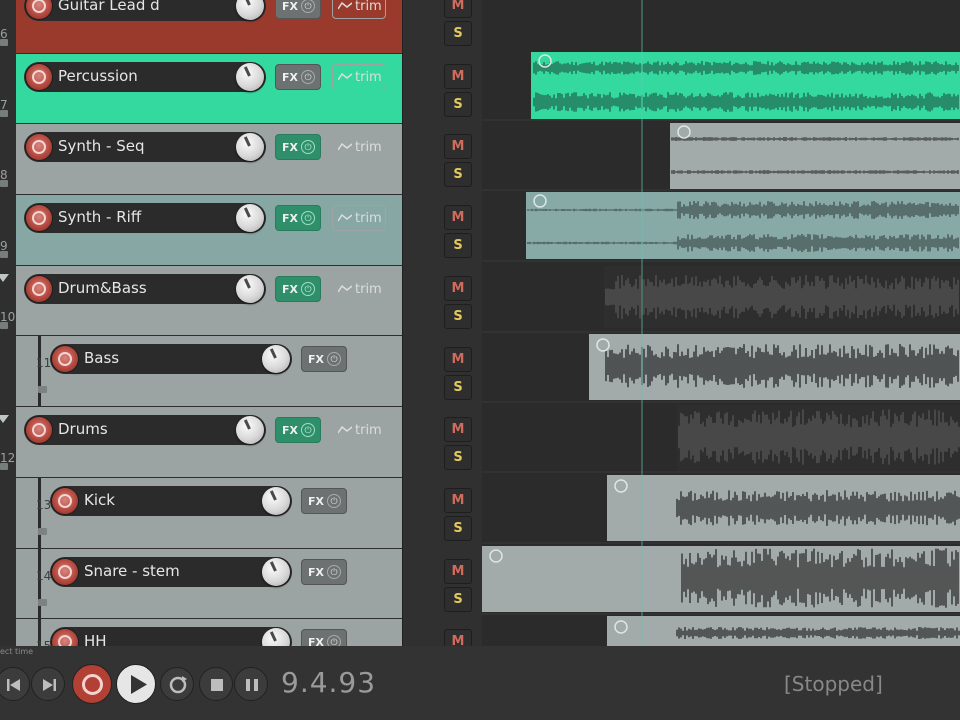  I want to click on track-row: 8 Synth - Seq FX ⏻ trim, so click(201, 160).